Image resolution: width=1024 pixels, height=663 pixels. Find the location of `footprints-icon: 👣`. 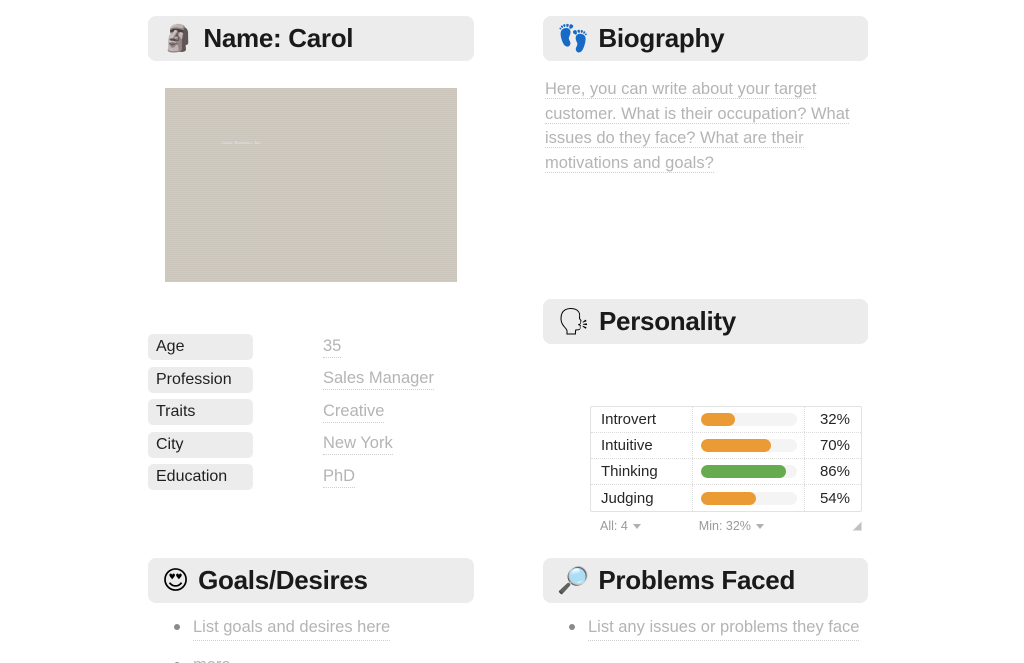

footprints-icon: 👣 is located at coordinates (573, 38).